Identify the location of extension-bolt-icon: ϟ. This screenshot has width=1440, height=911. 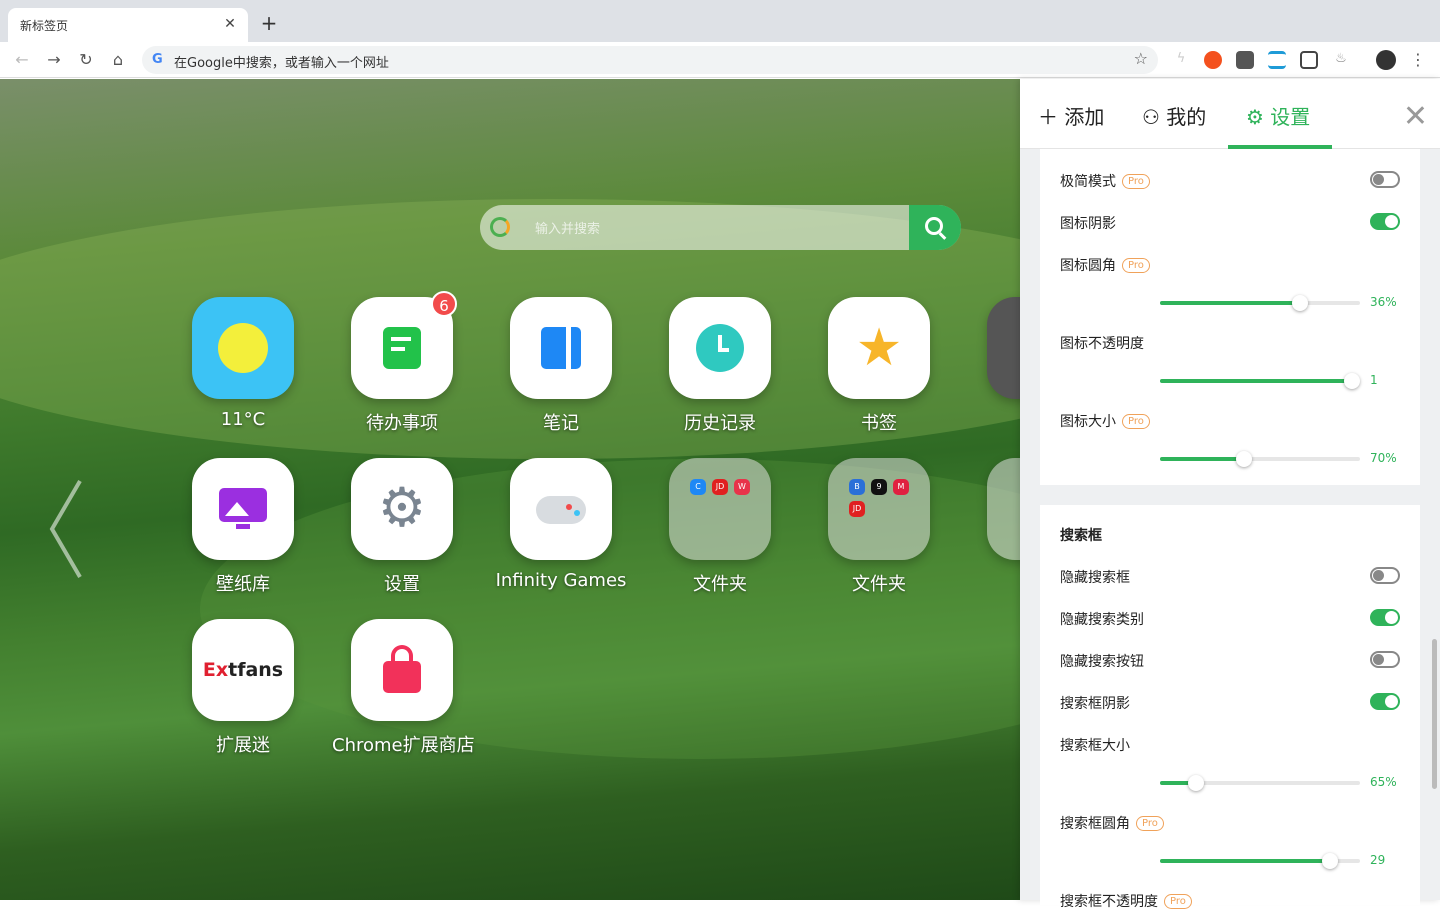
(1181, 60).